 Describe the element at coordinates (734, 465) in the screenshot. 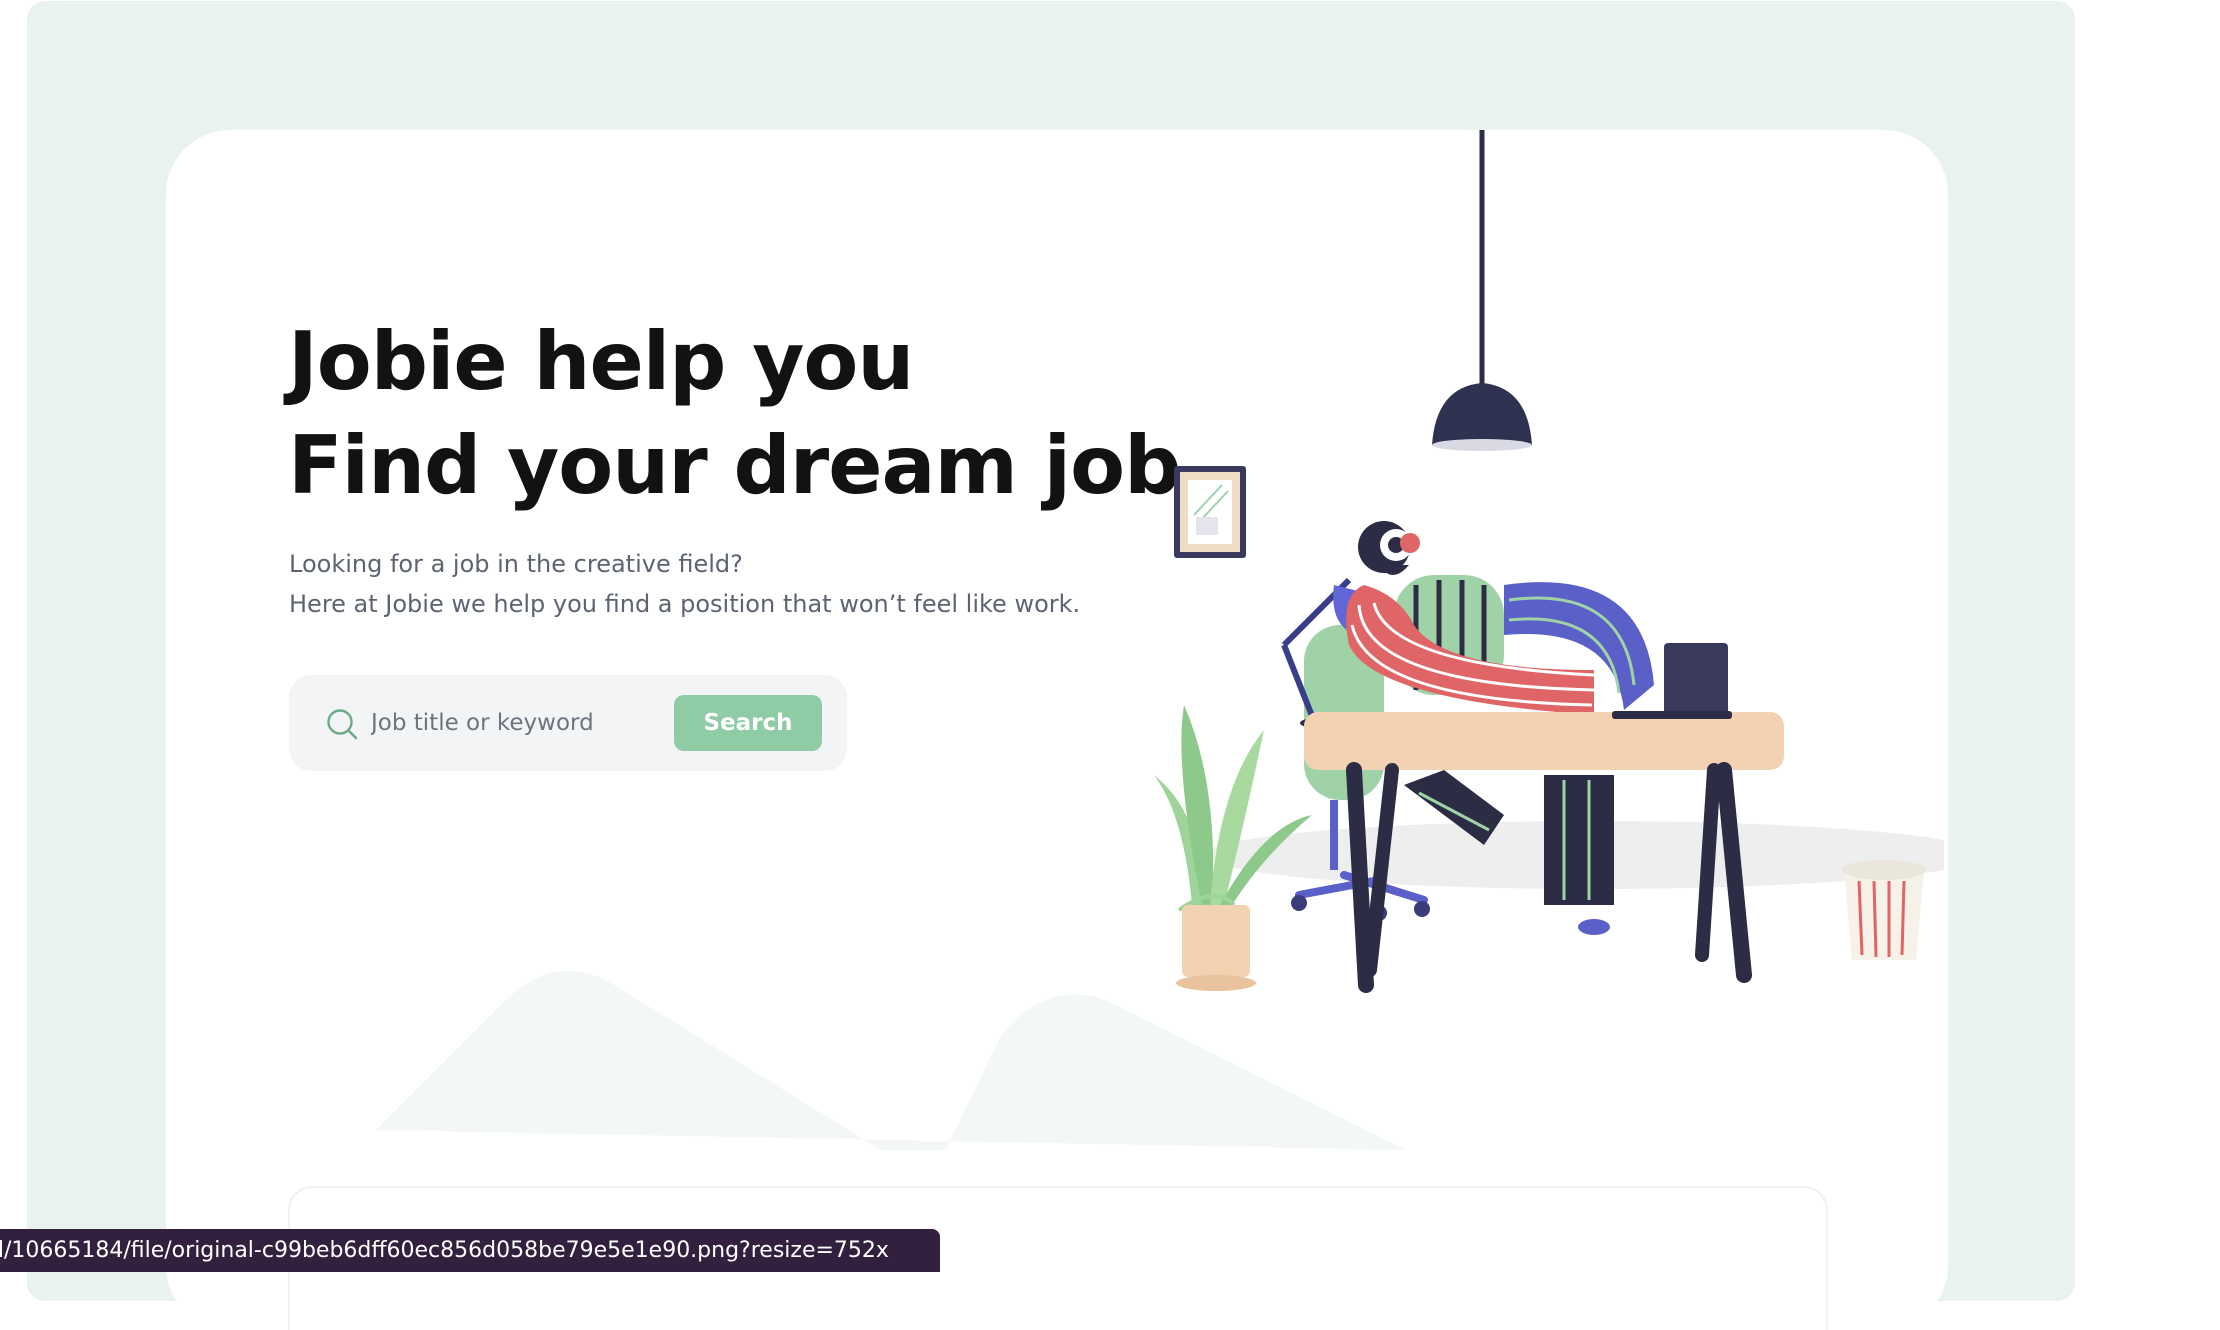

I see `hero-title-line-2: Find your dream job` at that location.